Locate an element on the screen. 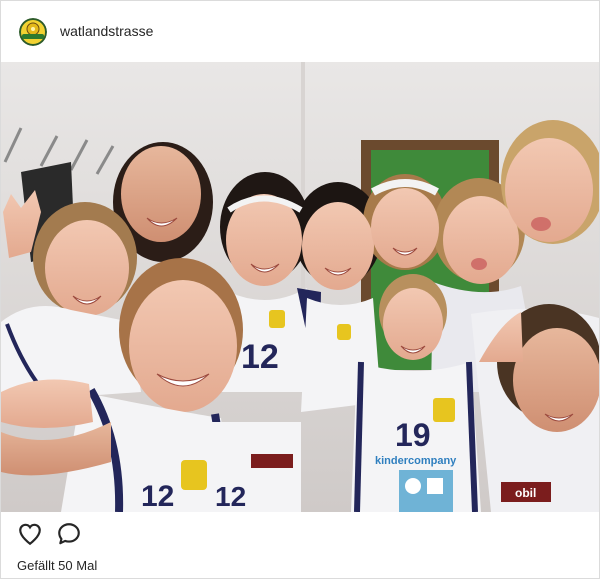  club-logo-icon is located at coordinates (33, 32).